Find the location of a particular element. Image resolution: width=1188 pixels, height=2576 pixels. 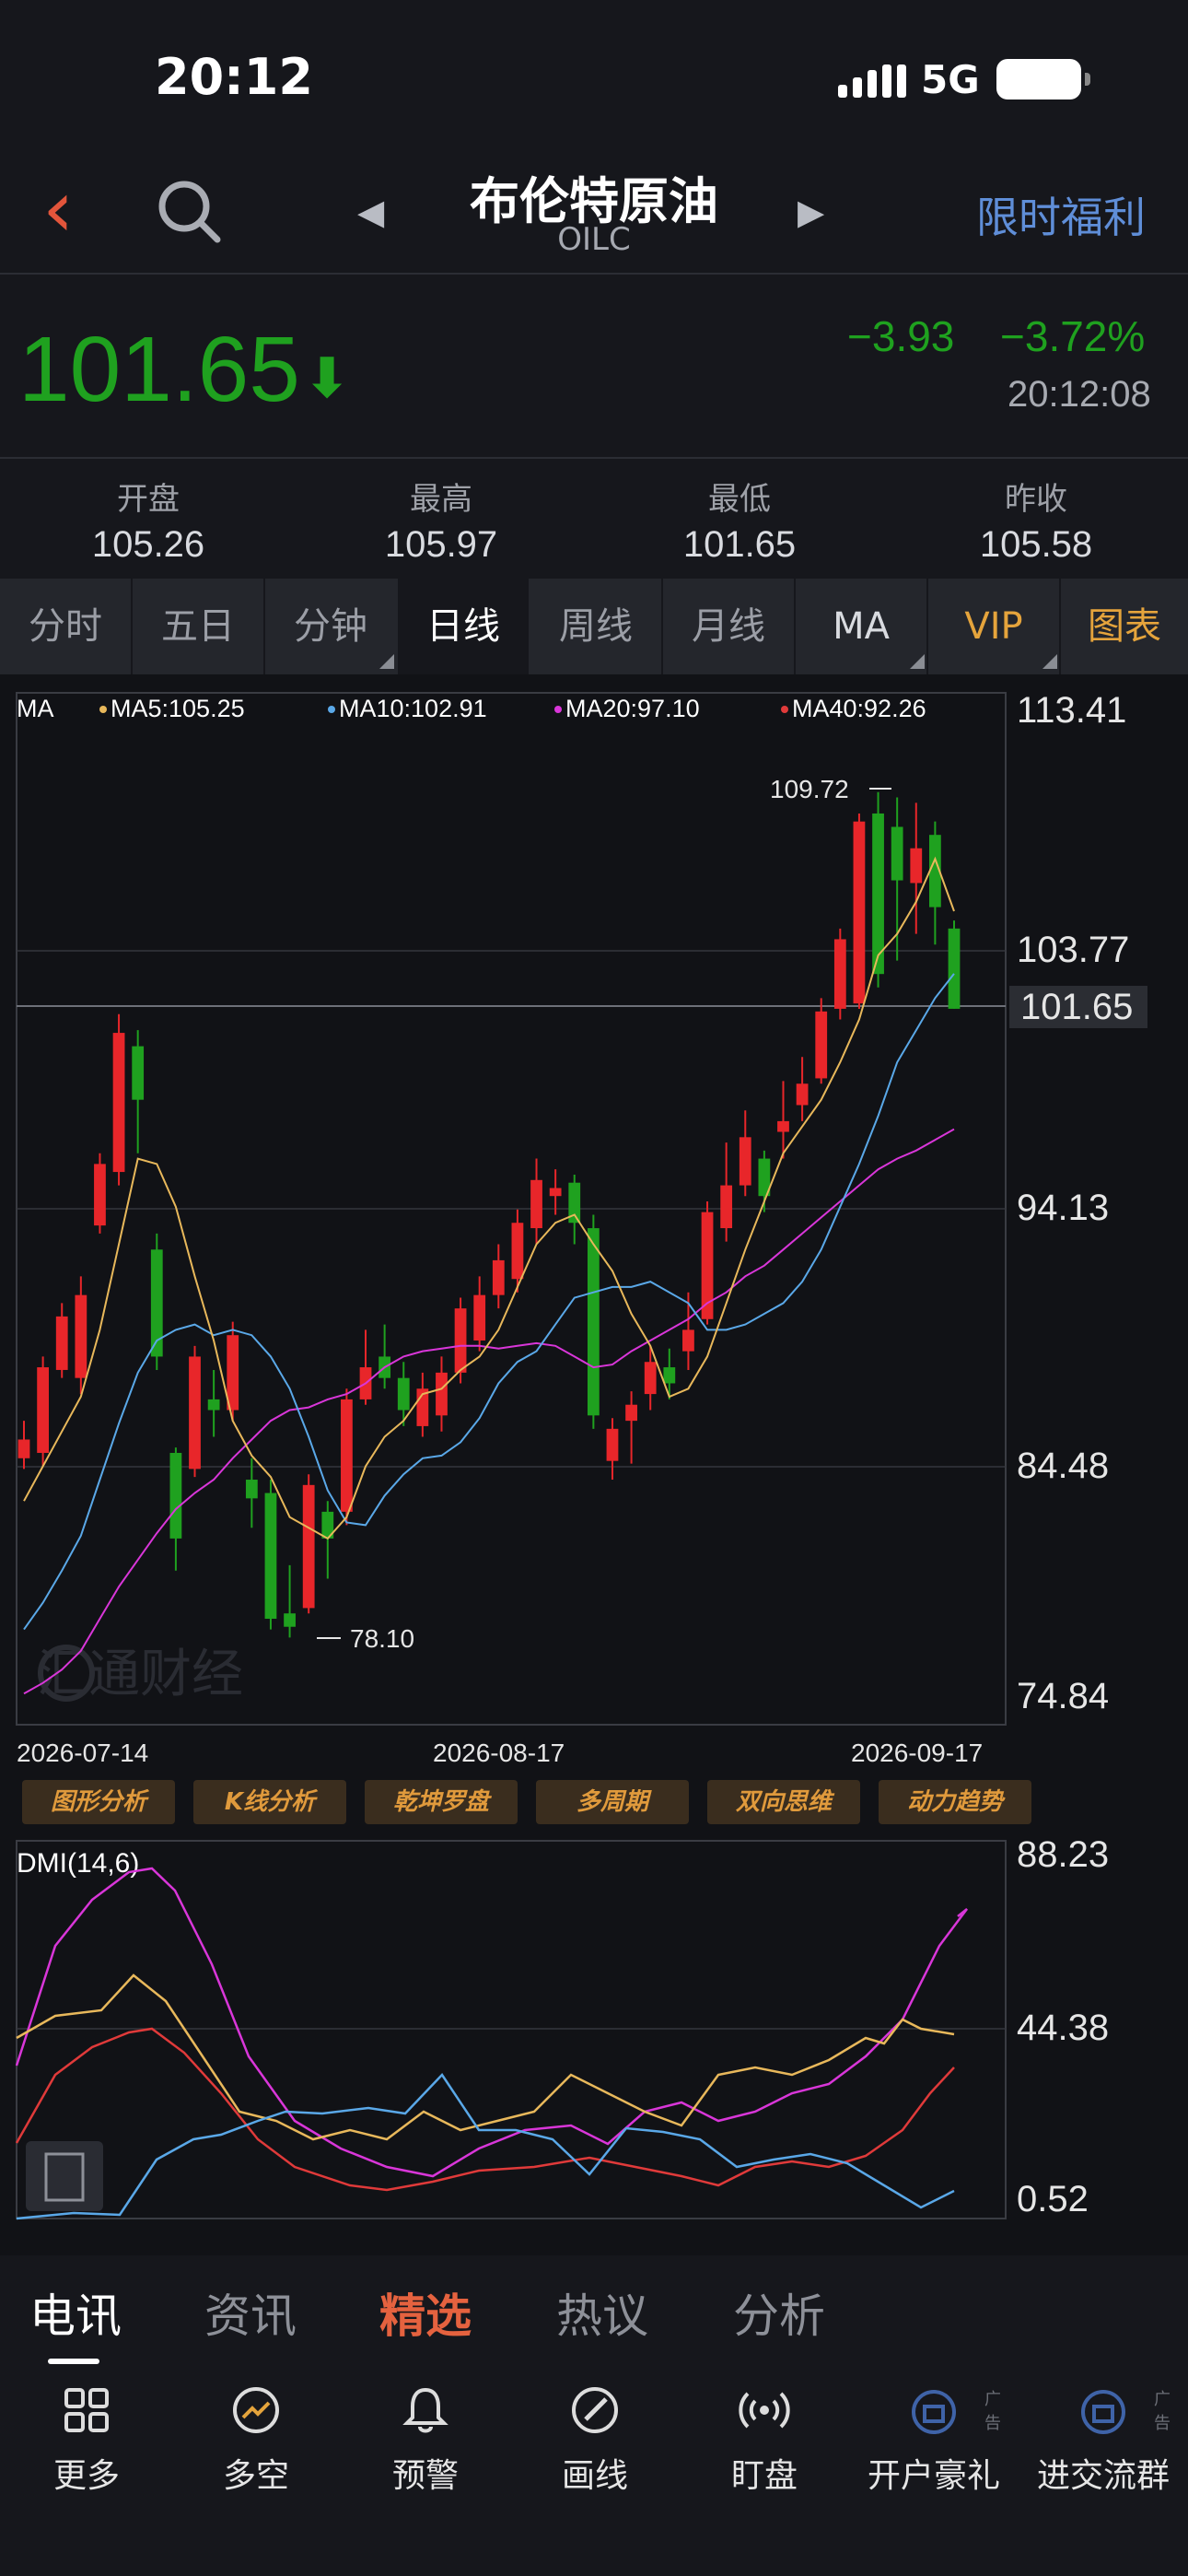

current-price-tag: 101.65 is located at coordinates (1076, 1007).